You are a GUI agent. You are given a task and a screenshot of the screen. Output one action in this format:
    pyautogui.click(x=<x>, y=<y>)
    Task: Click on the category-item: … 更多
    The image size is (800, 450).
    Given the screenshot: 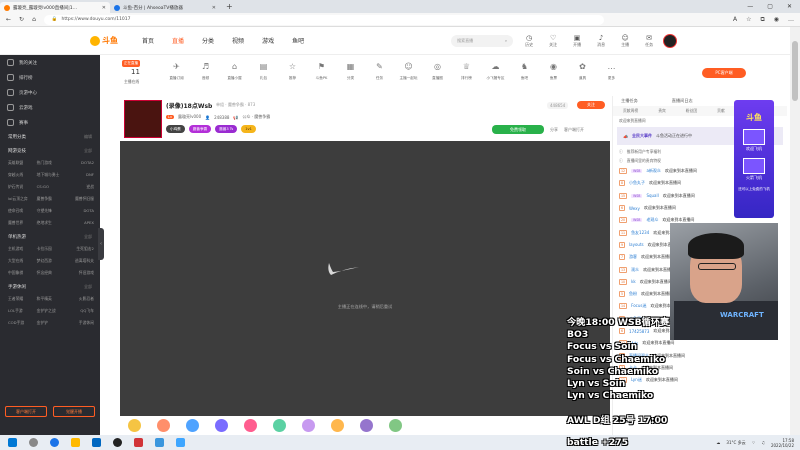 What is the action you would take?
    pyautogui.click(x=611, y=71)
    